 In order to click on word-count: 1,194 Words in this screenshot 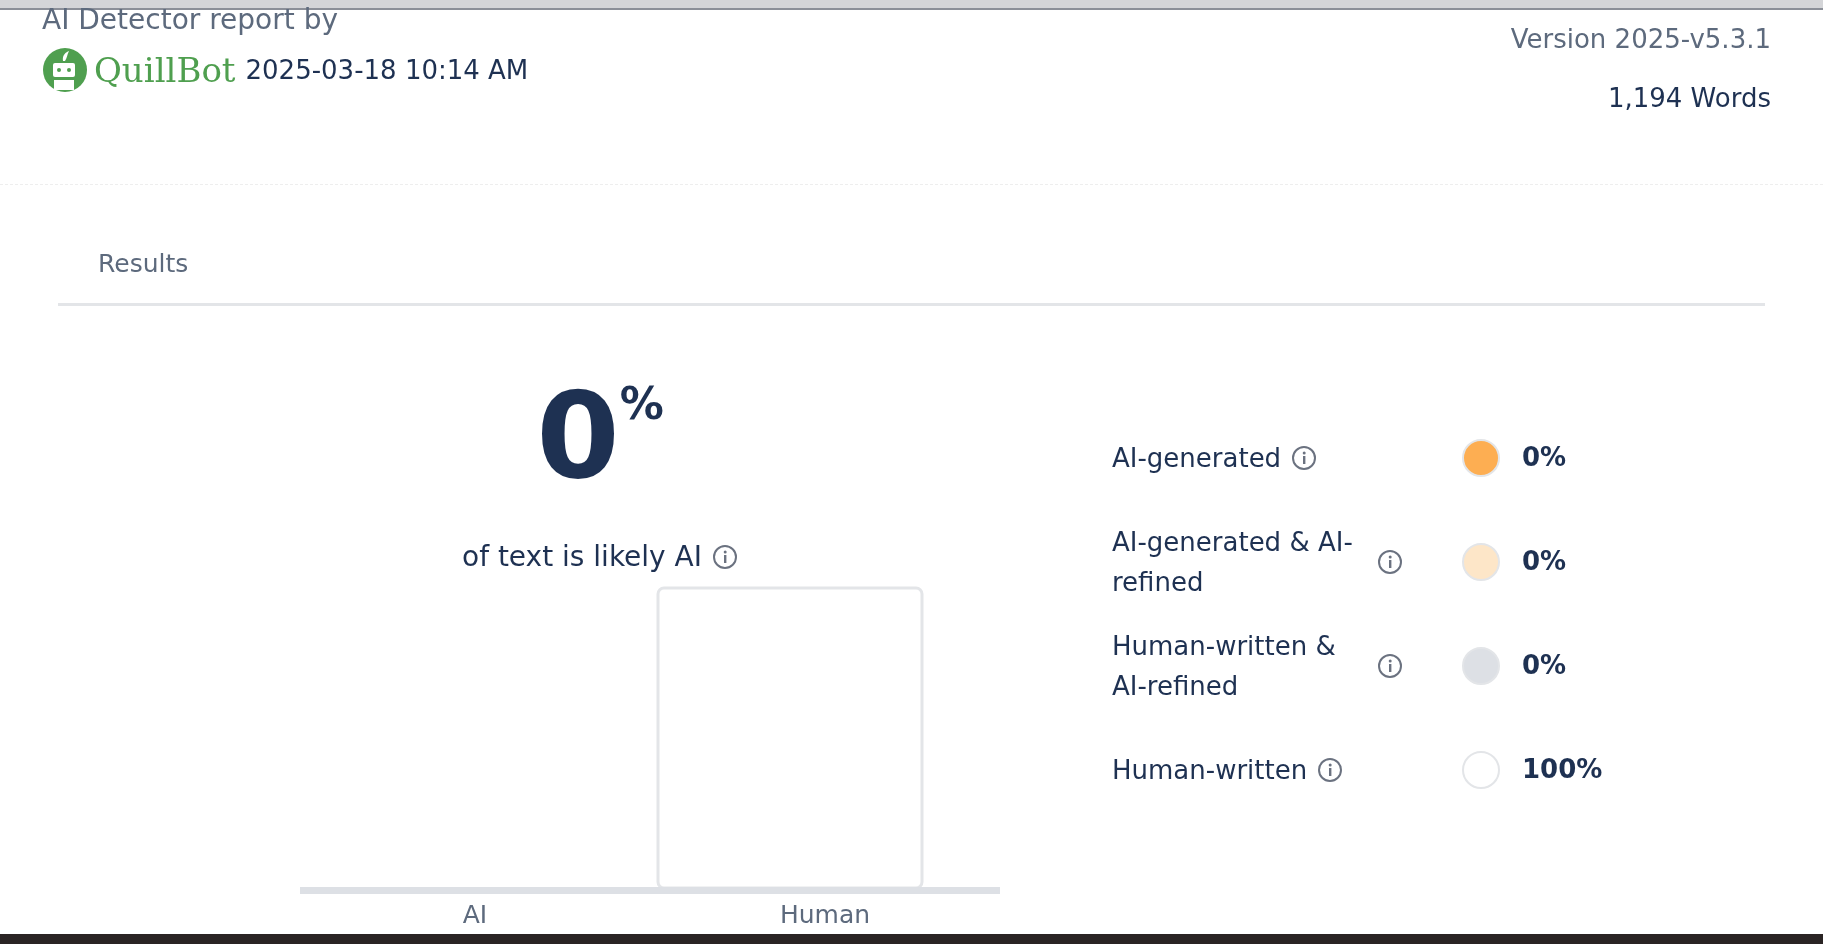, I will do `click(1689, 98)`.